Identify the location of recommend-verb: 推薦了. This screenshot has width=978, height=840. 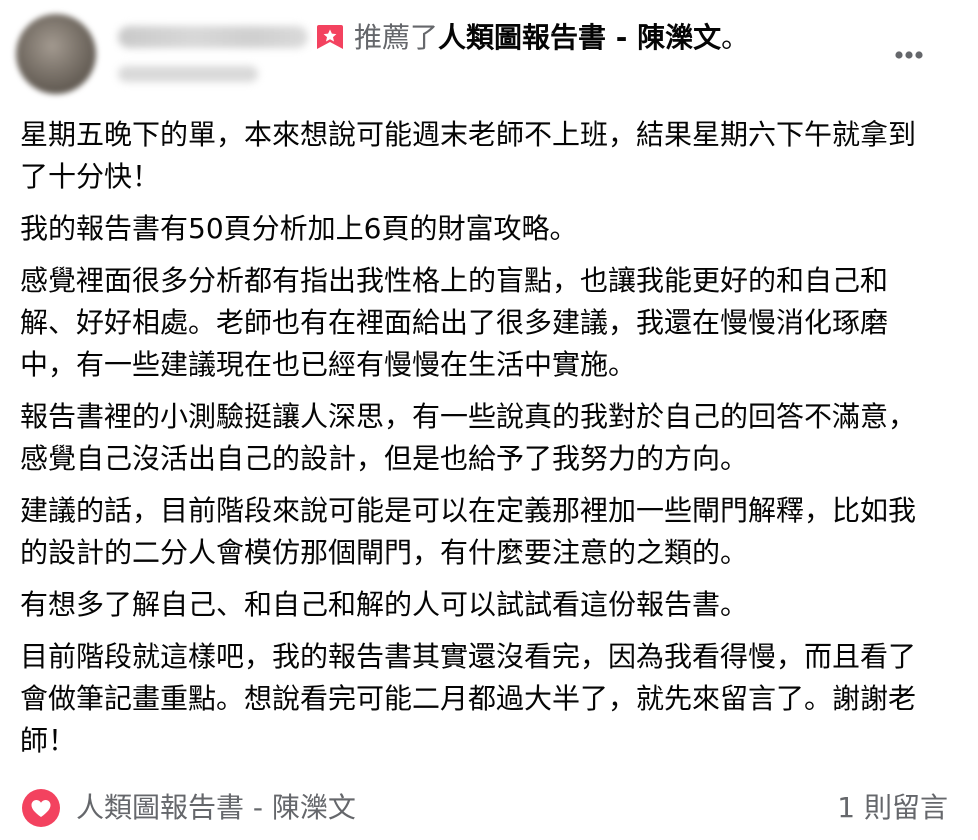
(396, 37).